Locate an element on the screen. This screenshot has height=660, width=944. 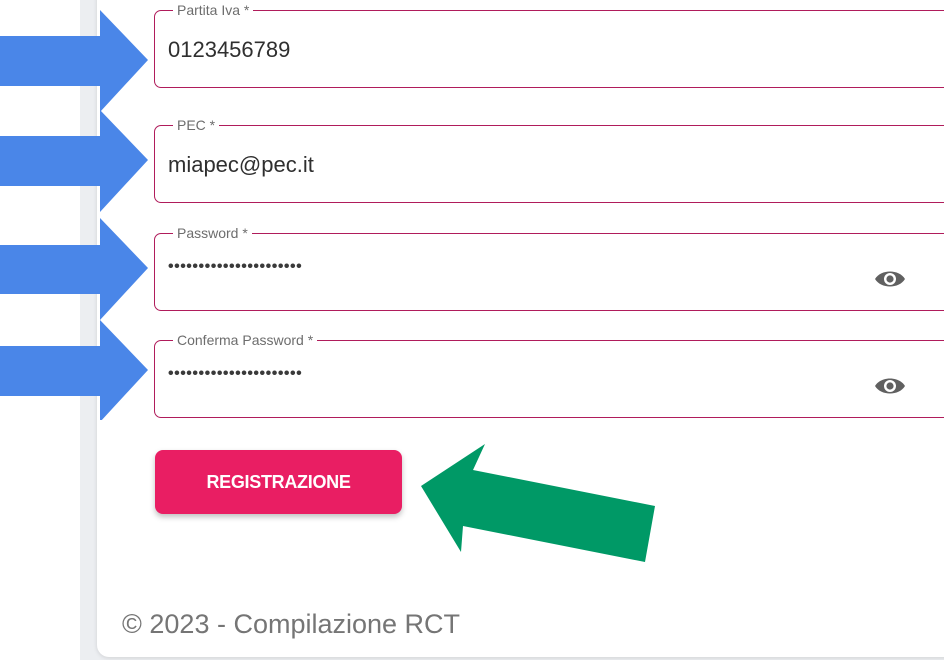
partita-iva-field: Partita Iva * 0123456789 is located at coordinates (549, 44).